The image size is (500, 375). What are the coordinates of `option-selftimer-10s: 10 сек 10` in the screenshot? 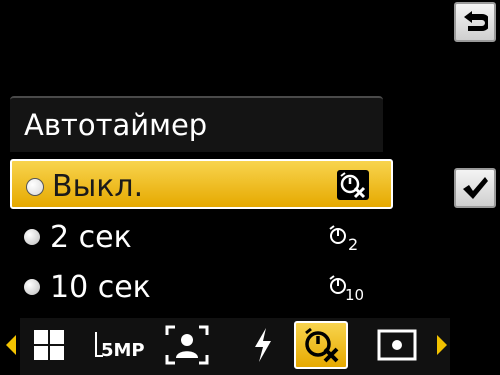 It's located at (201, 287).